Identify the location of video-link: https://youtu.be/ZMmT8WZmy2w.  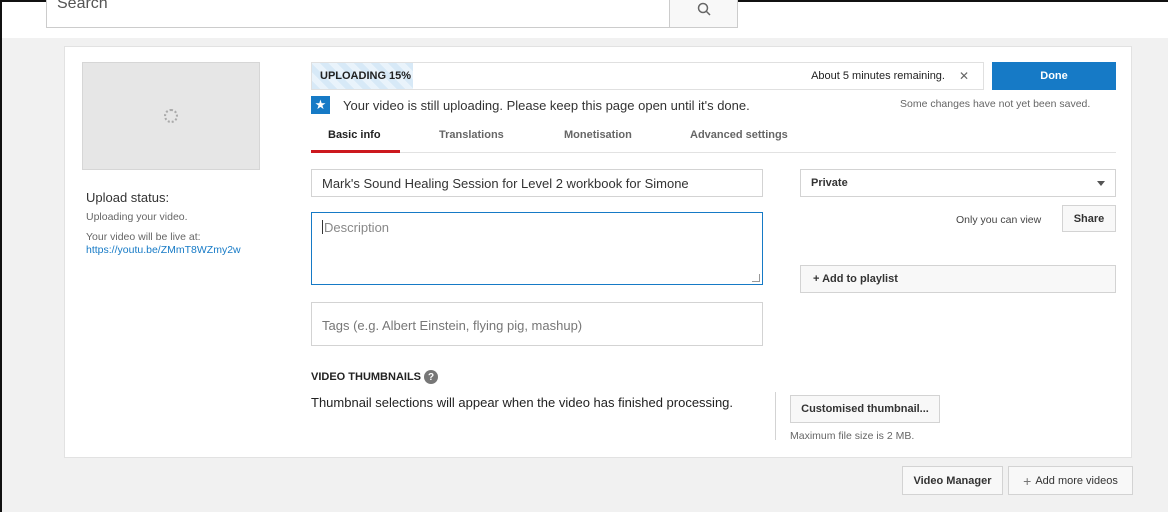
(163, 250).